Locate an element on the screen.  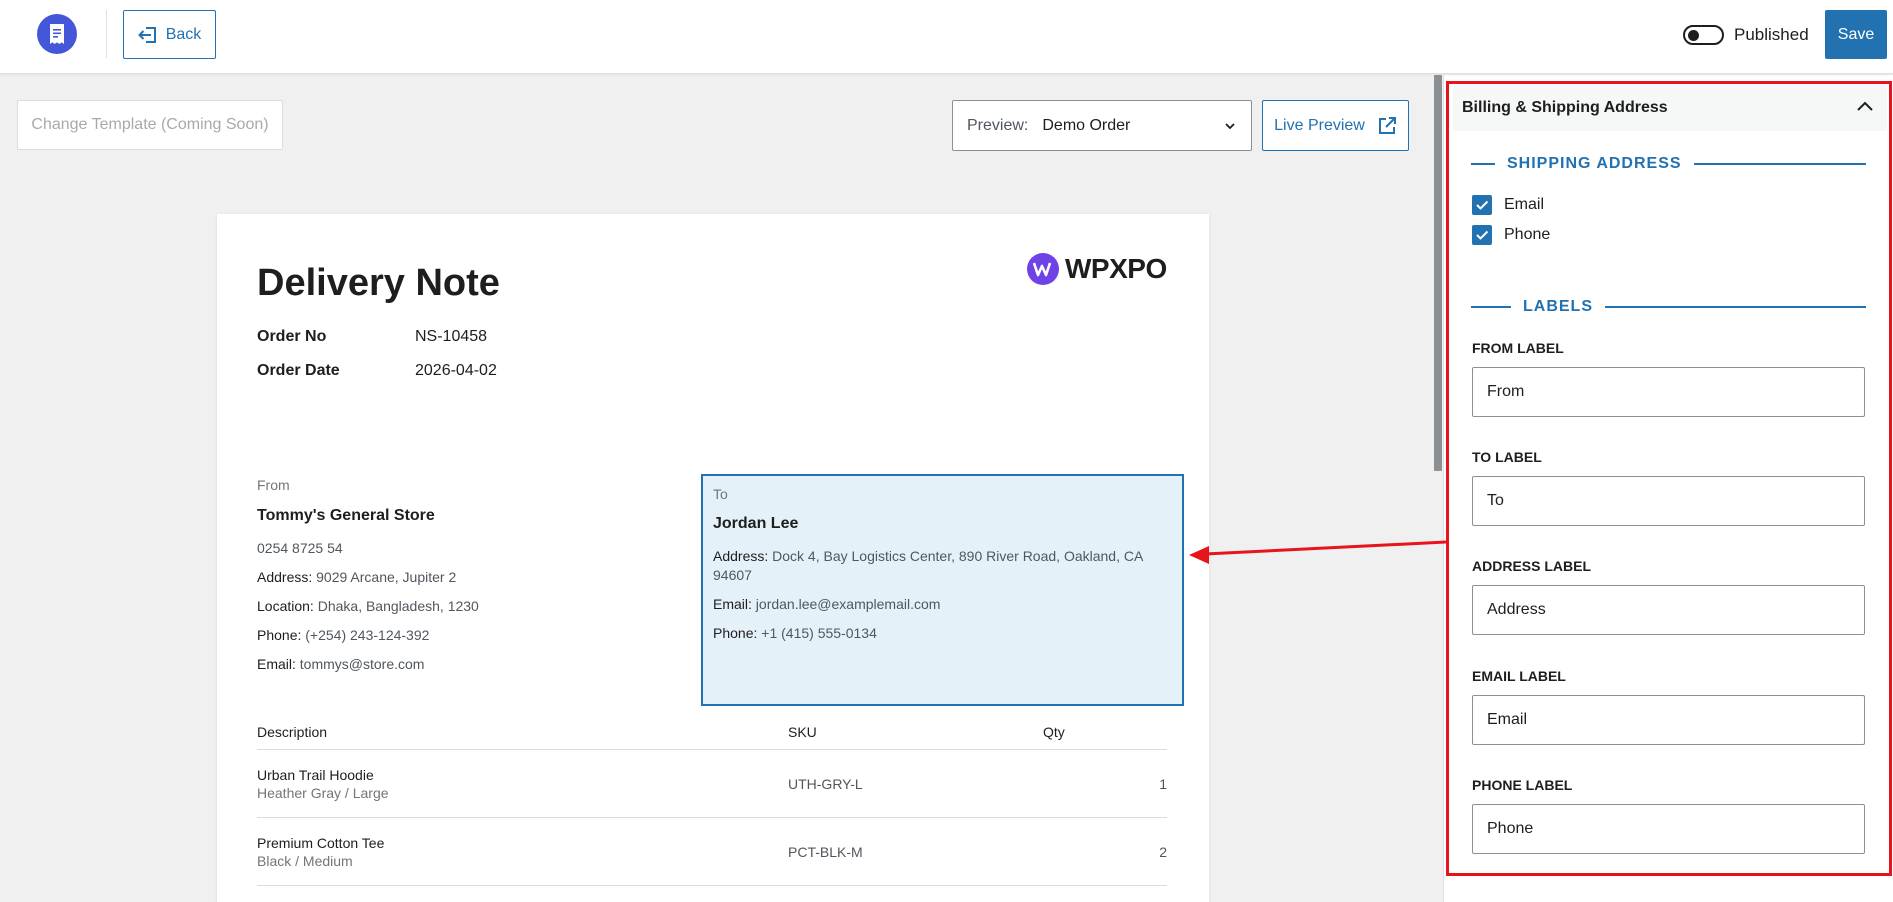
to-caption: To is located at coordinates (720, 494).